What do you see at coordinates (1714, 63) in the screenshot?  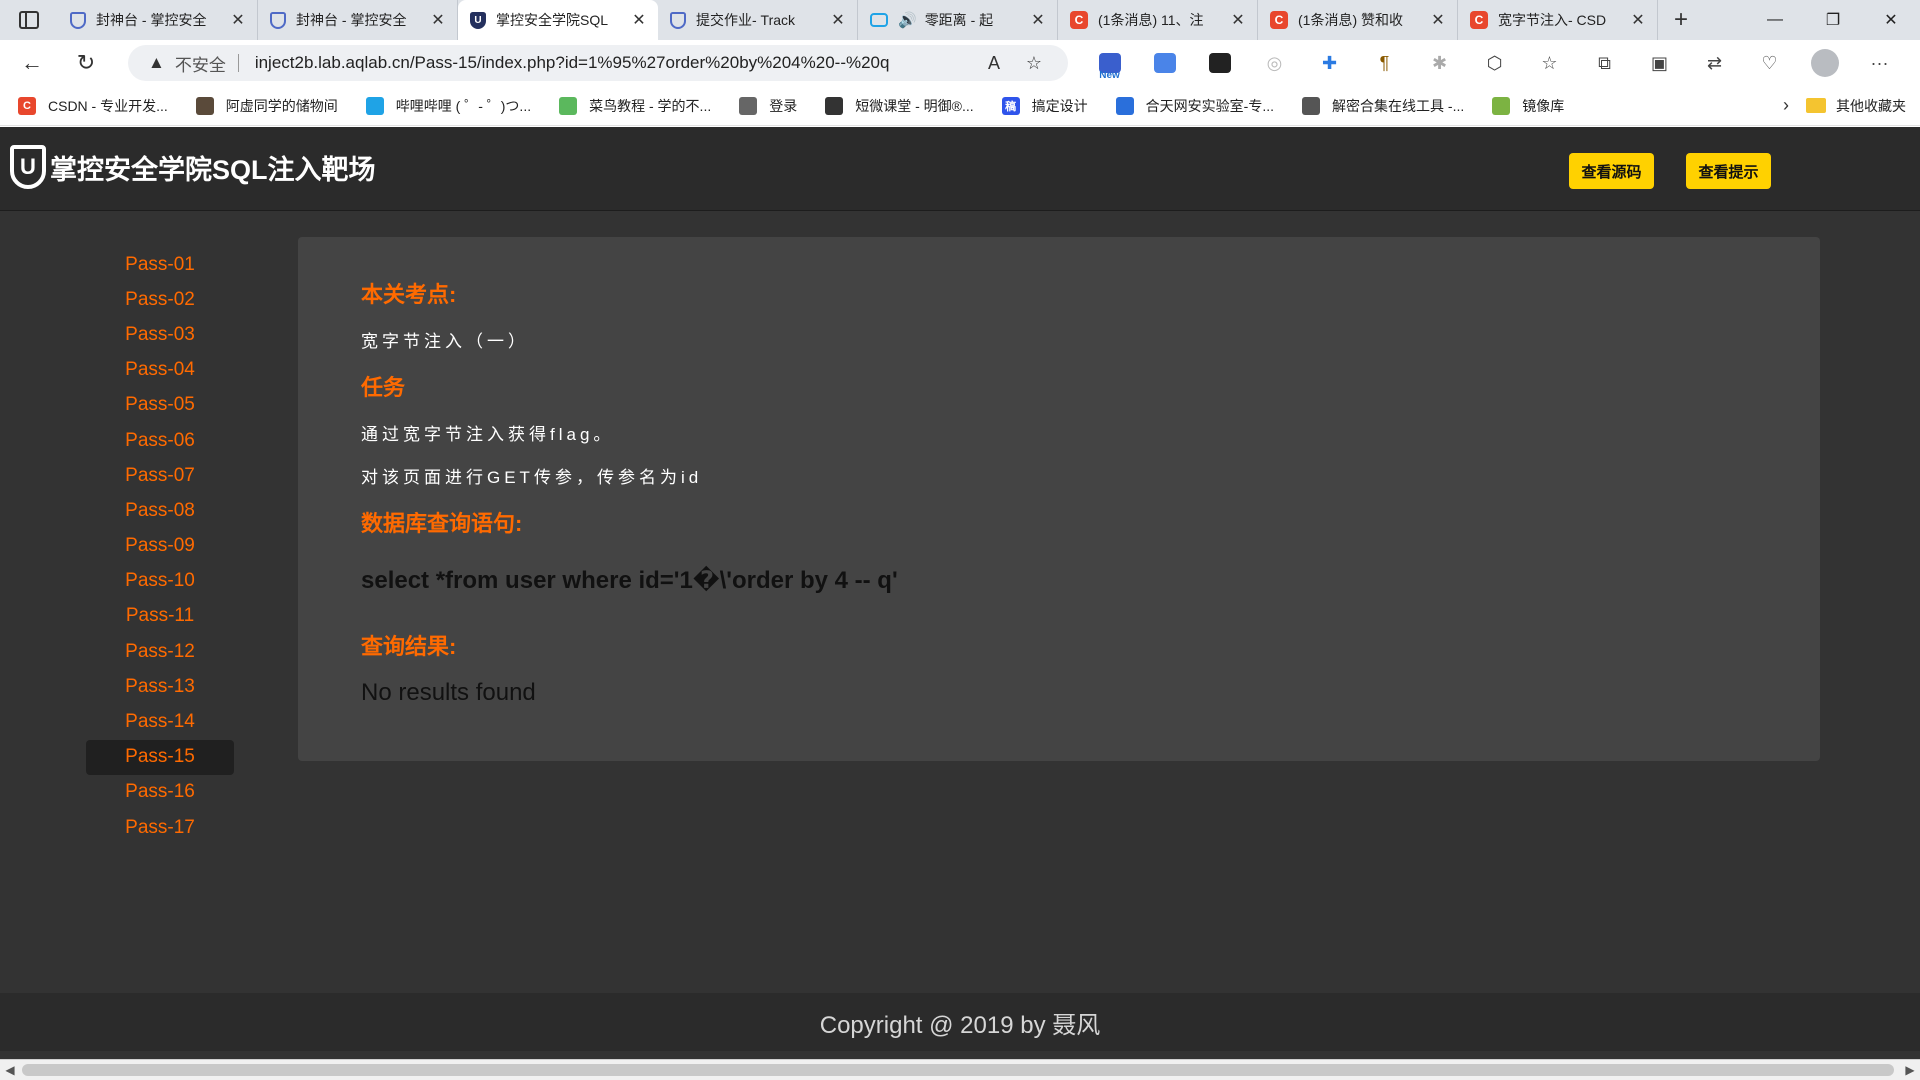 I see `share-button: ⇄` at bounding box center [1714, 63].